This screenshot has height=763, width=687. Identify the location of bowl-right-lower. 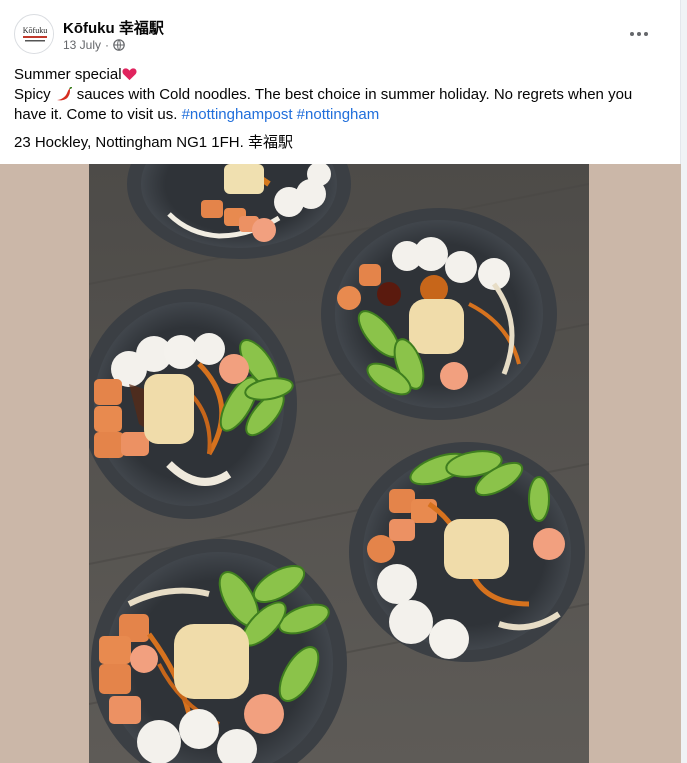
(467, 552).